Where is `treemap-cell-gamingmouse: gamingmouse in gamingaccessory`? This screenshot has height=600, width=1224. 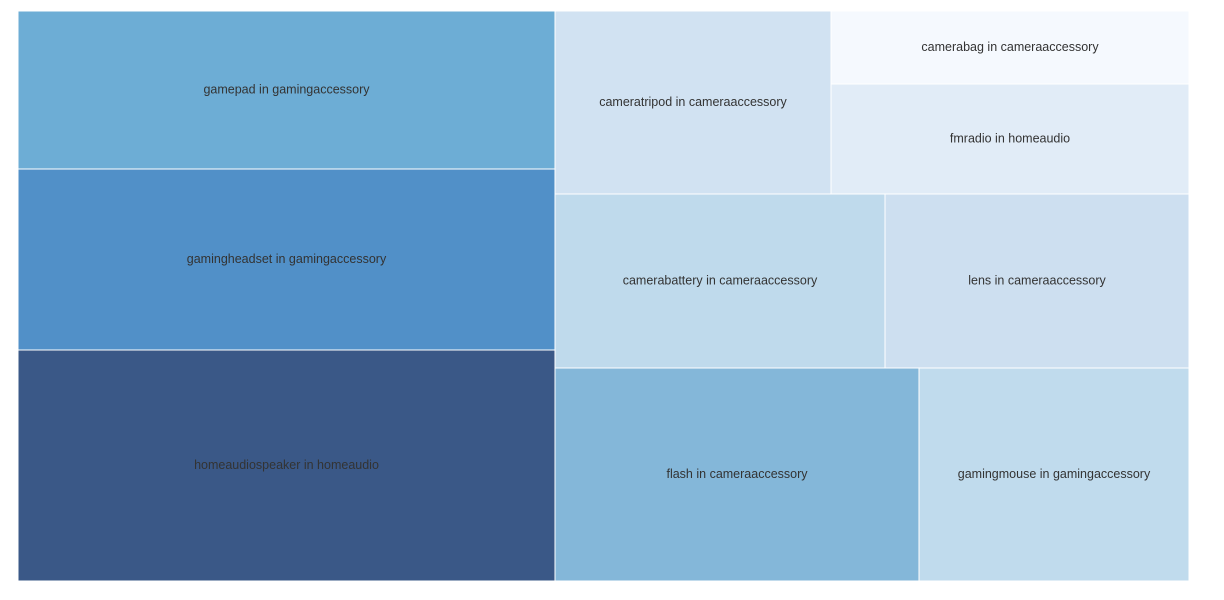
treemap-cell-gamingmouse: gamingmouse in gamingaccessory is located at coordinates (1054, 474).